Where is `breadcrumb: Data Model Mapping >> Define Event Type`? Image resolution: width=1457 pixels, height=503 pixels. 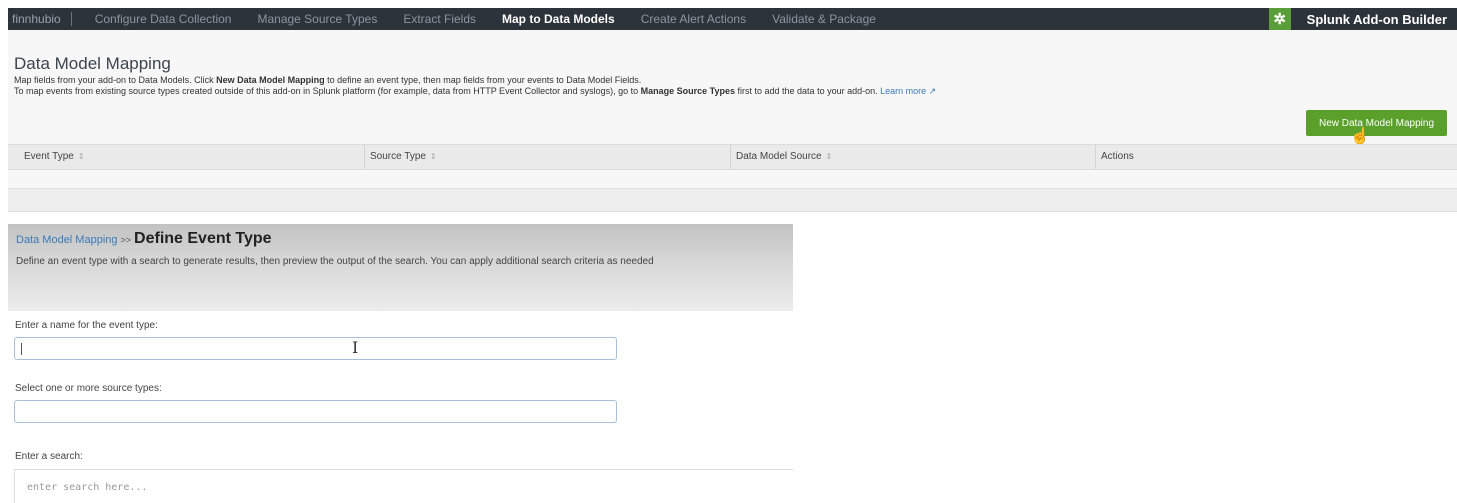
breadcrumb: Data Model Mapping >> Define Event Type is located at coordinates (144, 239).